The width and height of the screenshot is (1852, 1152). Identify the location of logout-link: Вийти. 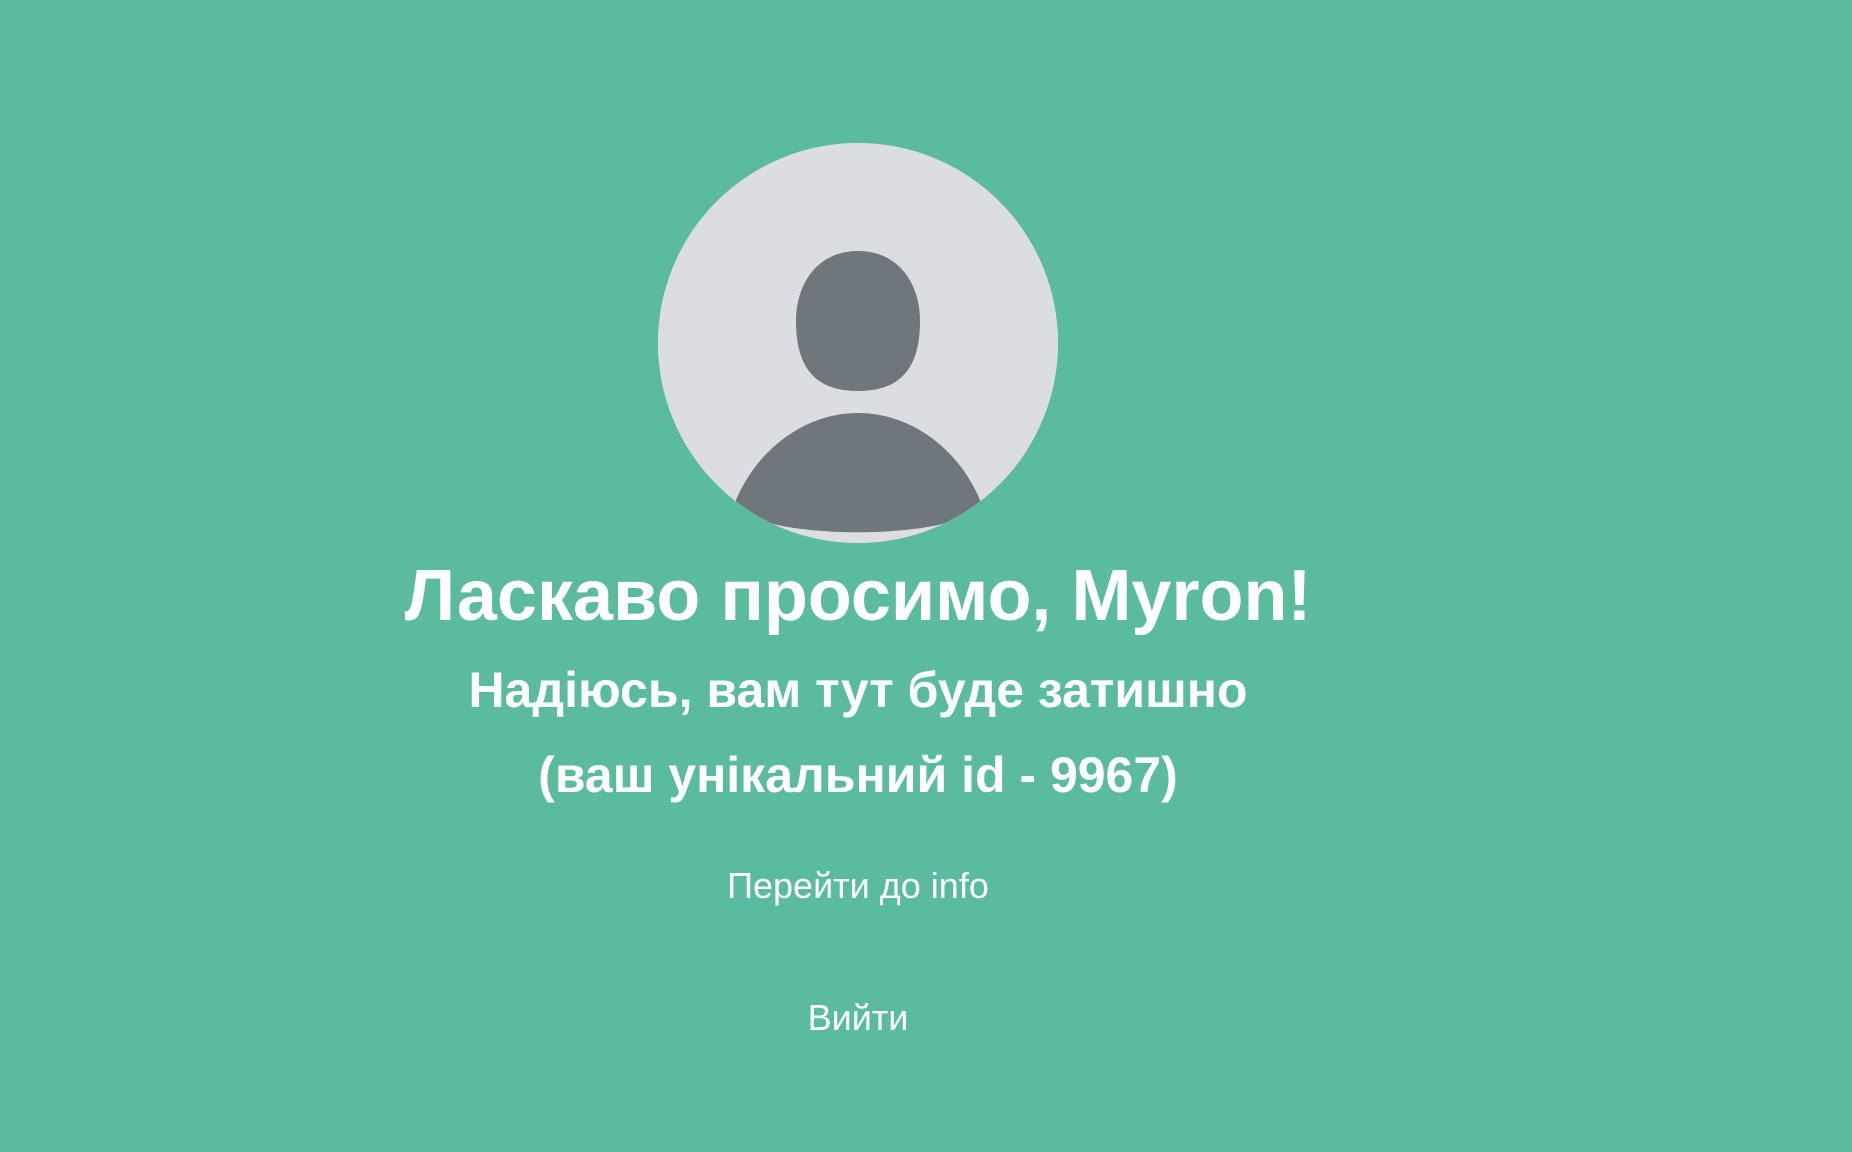
(858, 1017).